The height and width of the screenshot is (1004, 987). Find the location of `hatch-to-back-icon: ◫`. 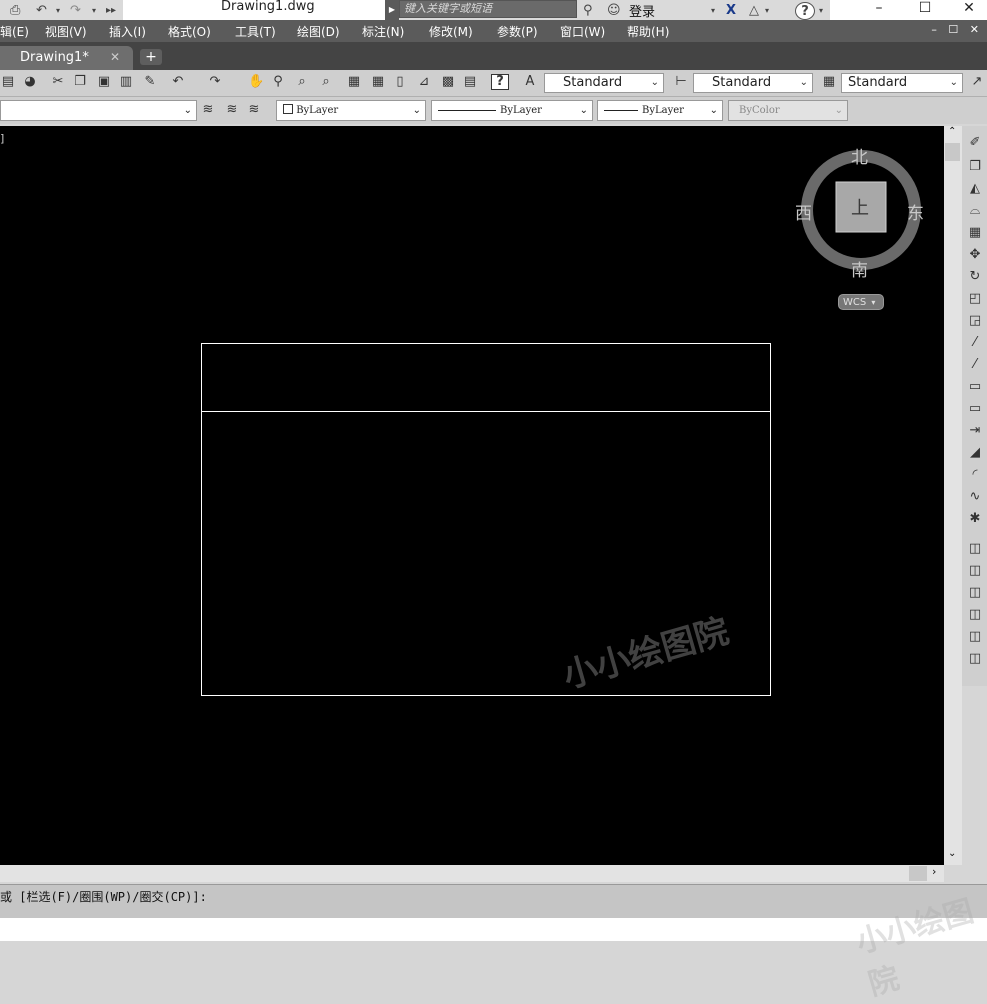

hatch-to-back-icon: ◫ is located at coordinates (975, 659).